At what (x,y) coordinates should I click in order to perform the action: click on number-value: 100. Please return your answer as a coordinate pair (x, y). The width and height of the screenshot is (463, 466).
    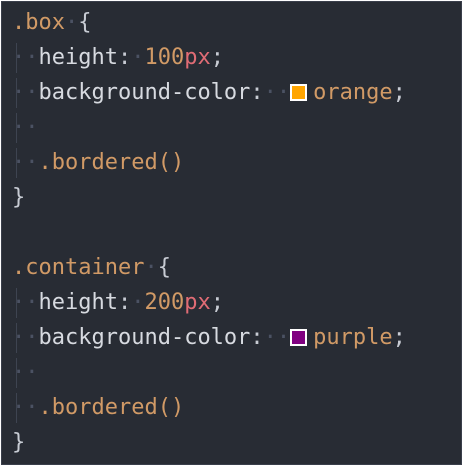
    Looking at the image, I should click on (164, 57).